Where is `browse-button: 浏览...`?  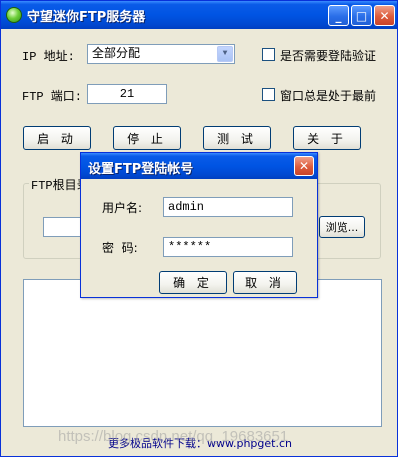
browse-button: 浏览... is located at coordinates (342, 227).